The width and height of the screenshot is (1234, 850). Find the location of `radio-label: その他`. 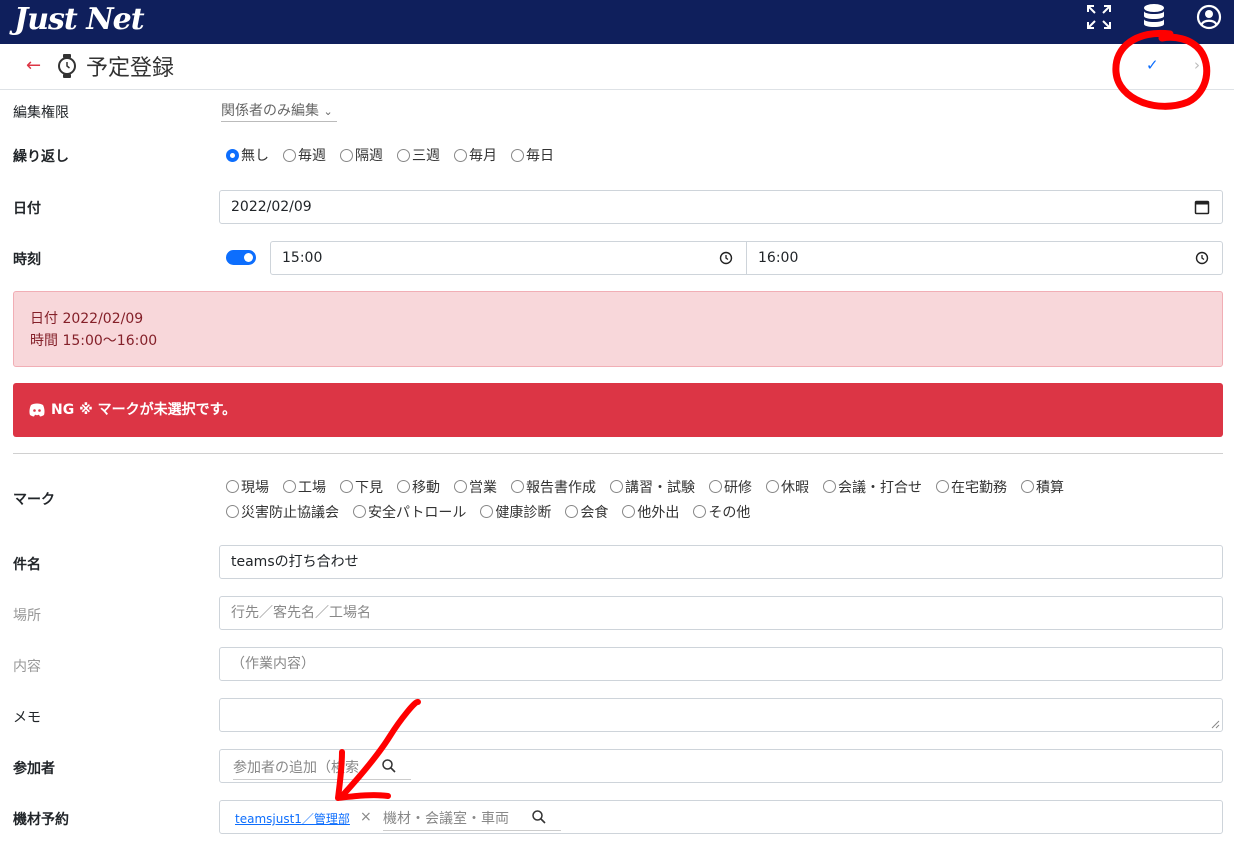

radio-label: その他 is located at coordinates (729, 512).